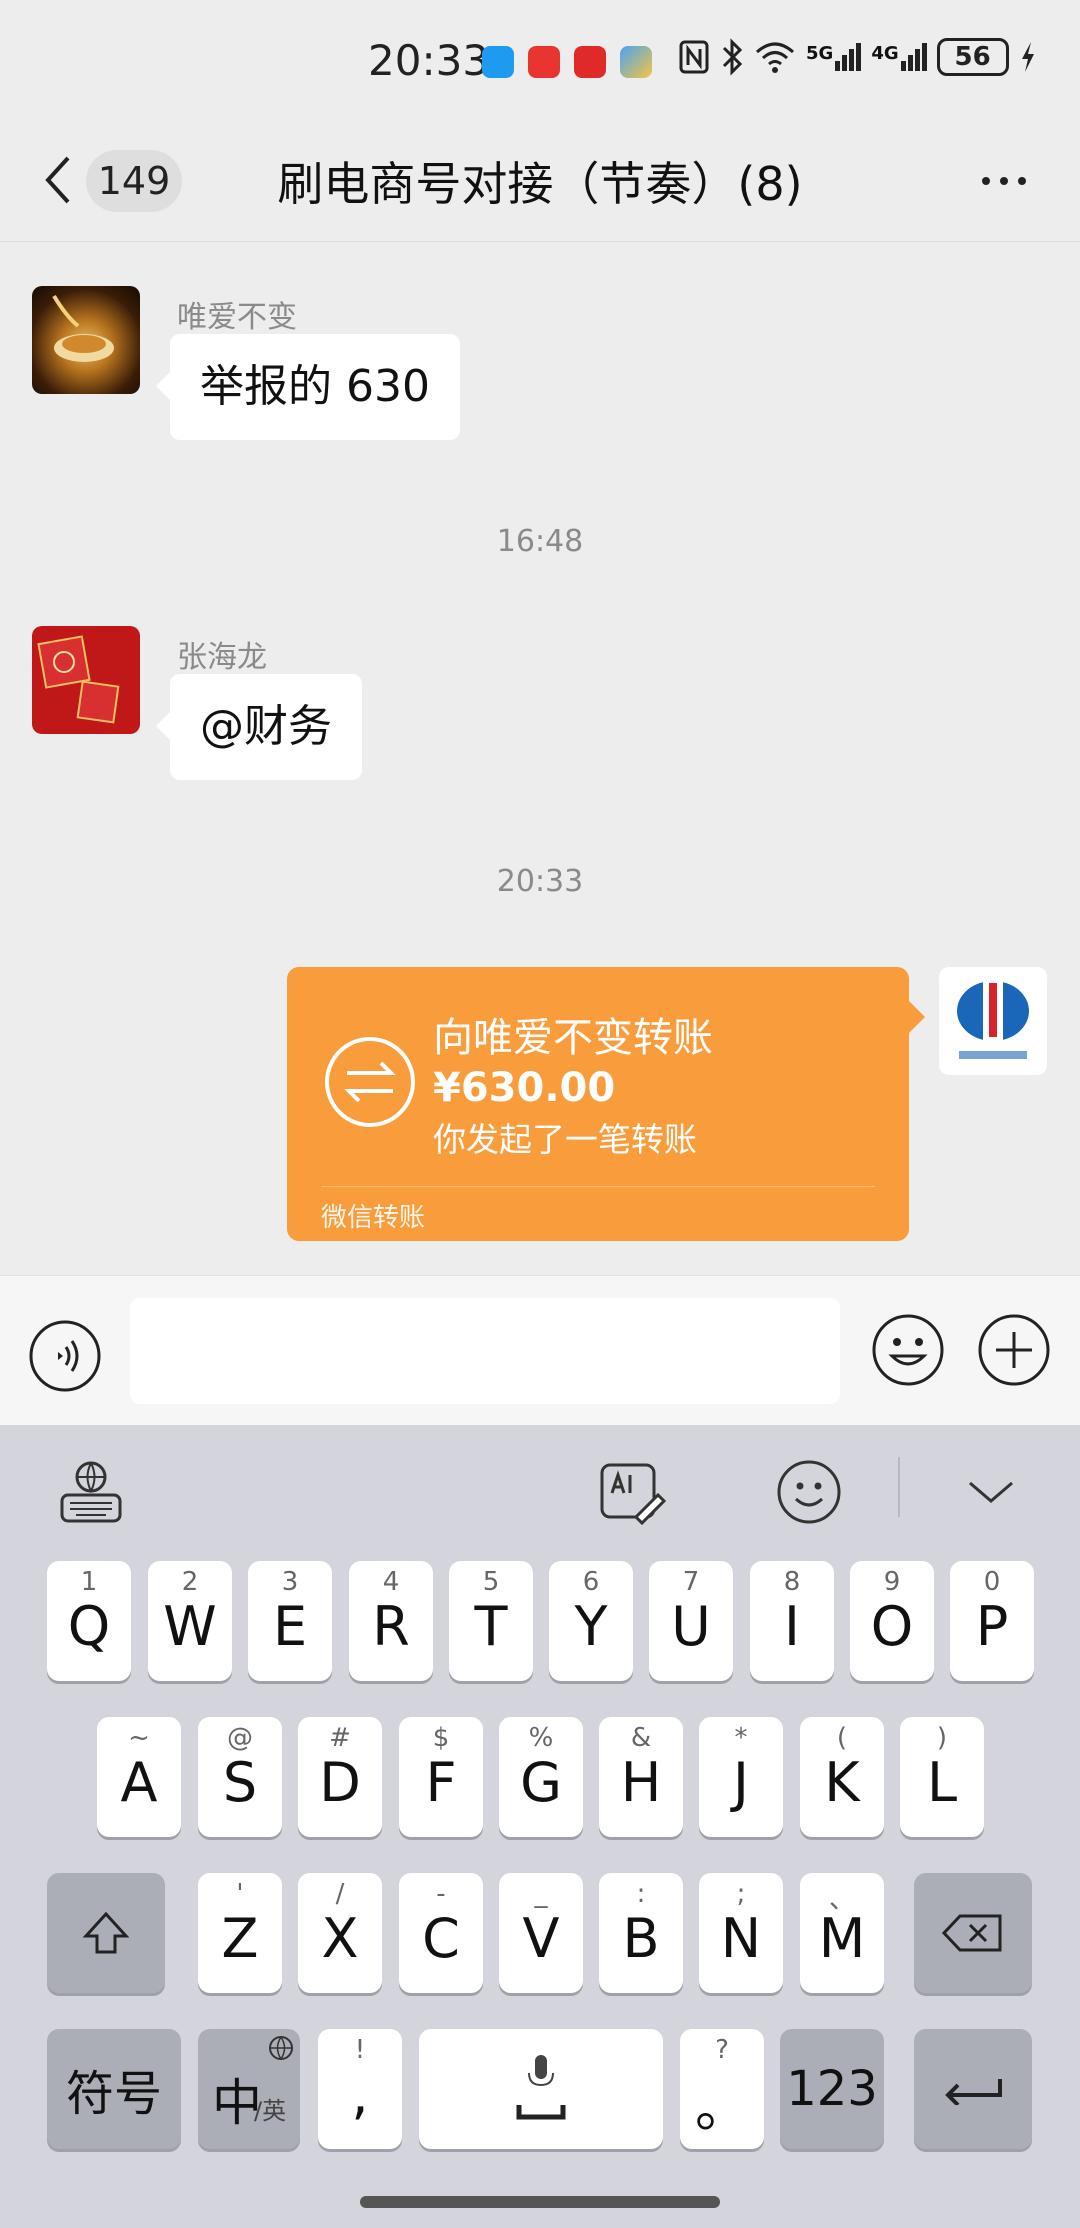 This screenshot has width=1080, height=2228. What do you see at coordinates (1004, 181) in the screenshot?
I see `more-options-icon` at bounding box center [1004, 181].